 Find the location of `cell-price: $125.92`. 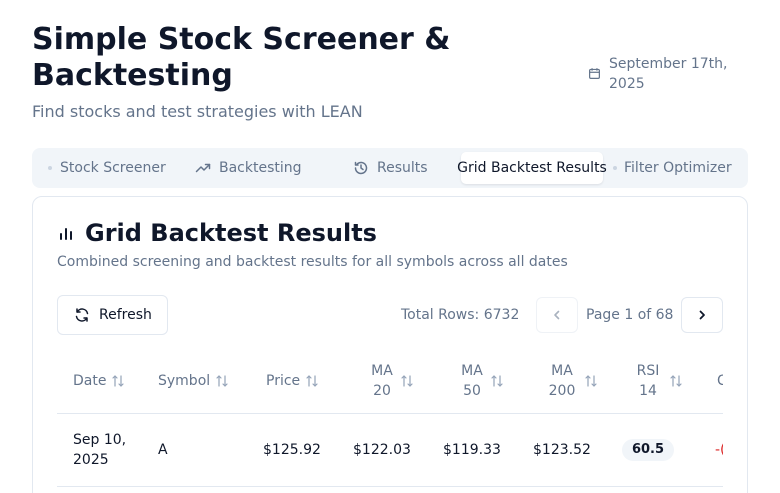

cell-price: $125.92 is located at coordinates (292, 450).